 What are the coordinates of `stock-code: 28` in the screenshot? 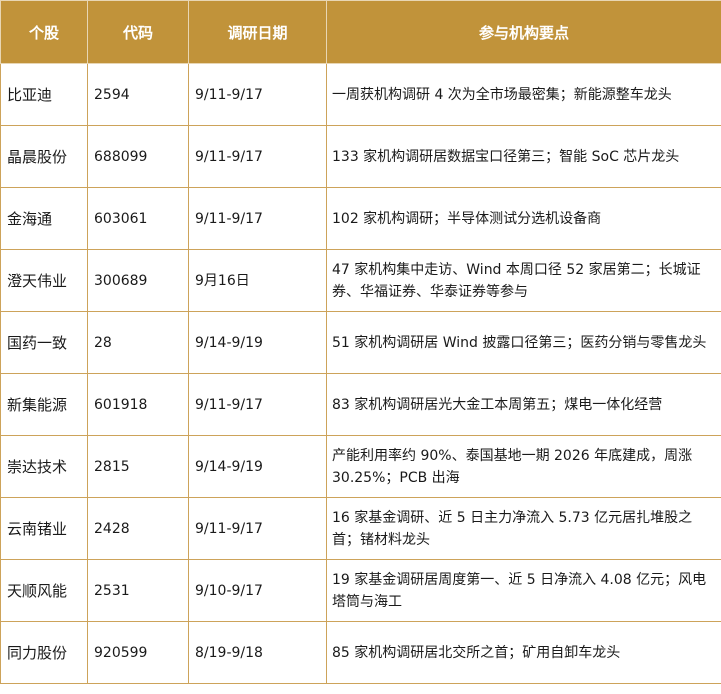 It's located at (138, 342).